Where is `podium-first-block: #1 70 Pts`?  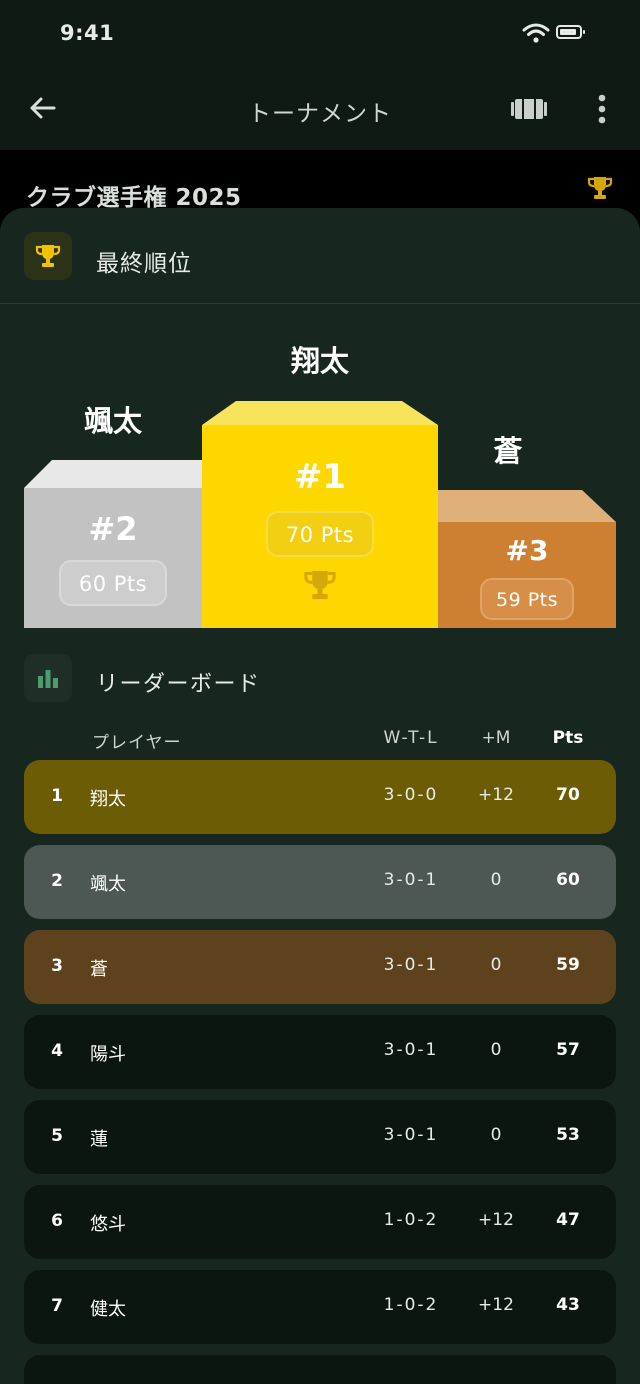
podium-first-block: #1 70 Pts is located at coordinates (320, 526).